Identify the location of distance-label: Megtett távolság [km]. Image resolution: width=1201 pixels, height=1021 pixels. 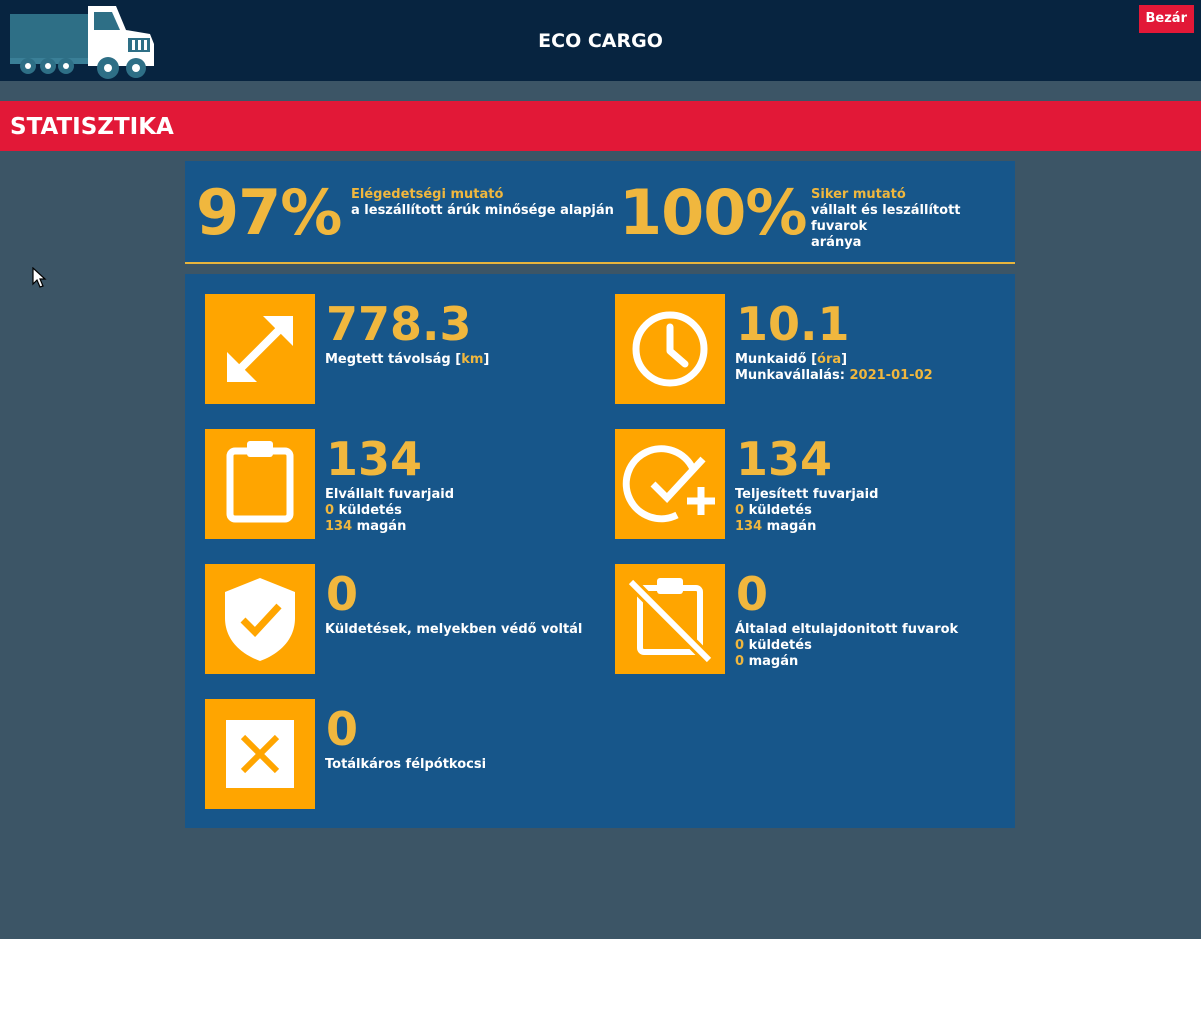
(407, 359).